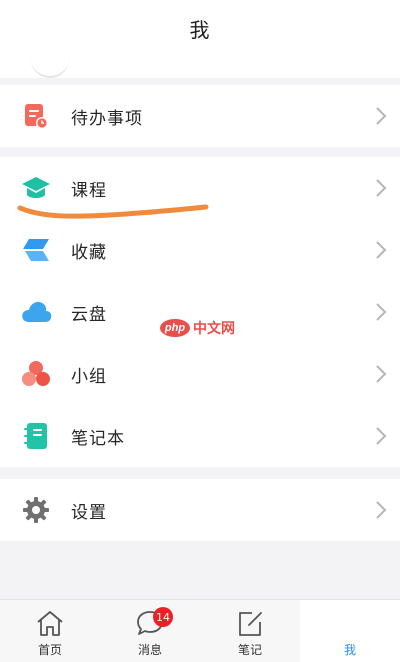 The image size is (400, 662). I want to click on todo-group: 待办事项, so click(200, 116).